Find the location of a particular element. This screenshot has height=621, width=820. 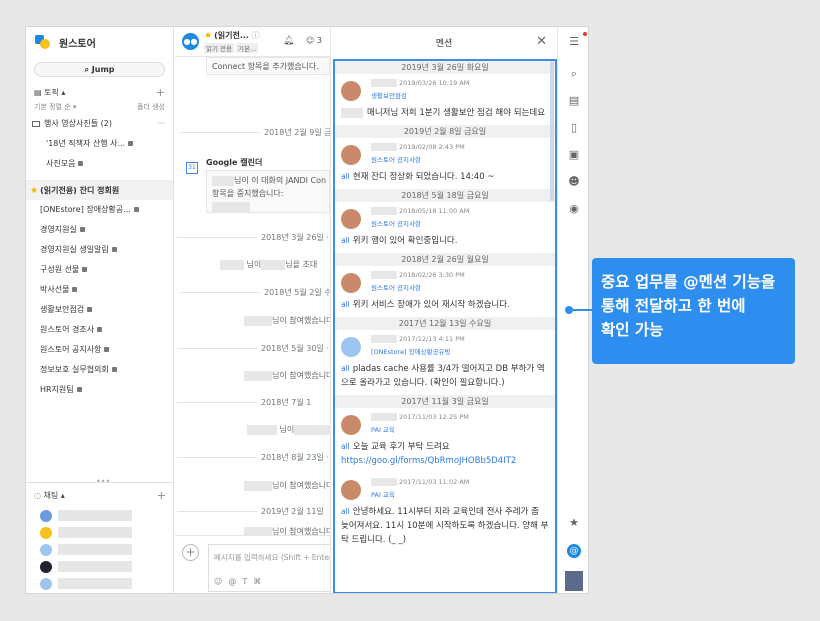

sidebar-item-topic: ★ (읽기전용) 잔디 정회원 is located at coordinates (99, 190).